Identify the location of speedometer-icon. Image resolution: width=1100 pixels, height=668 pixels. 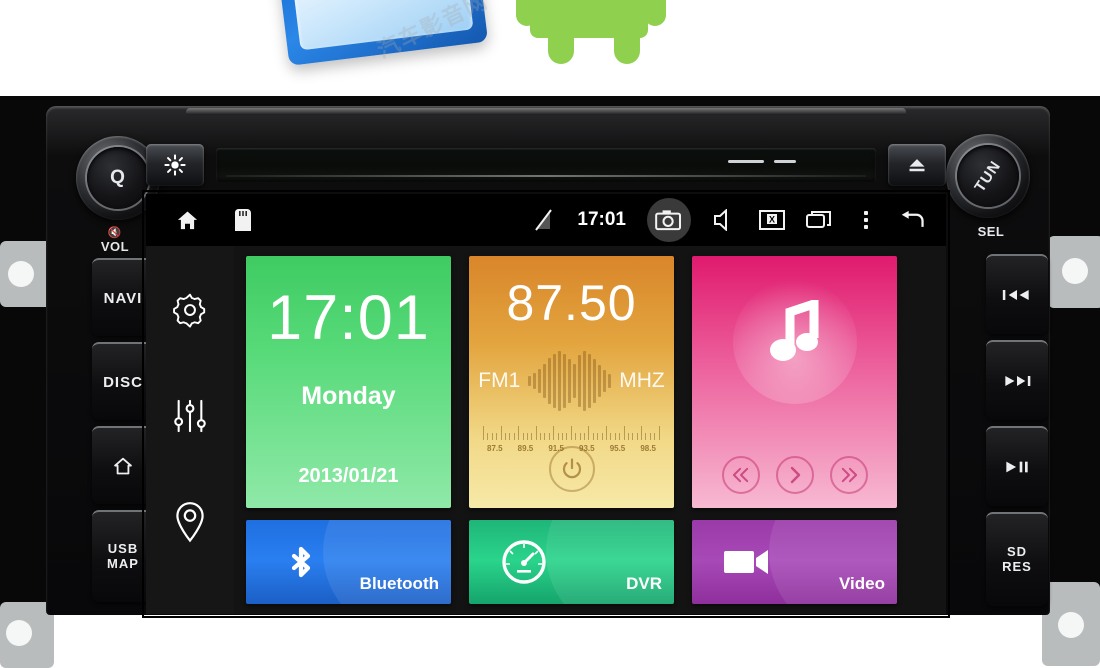
(524, 562).